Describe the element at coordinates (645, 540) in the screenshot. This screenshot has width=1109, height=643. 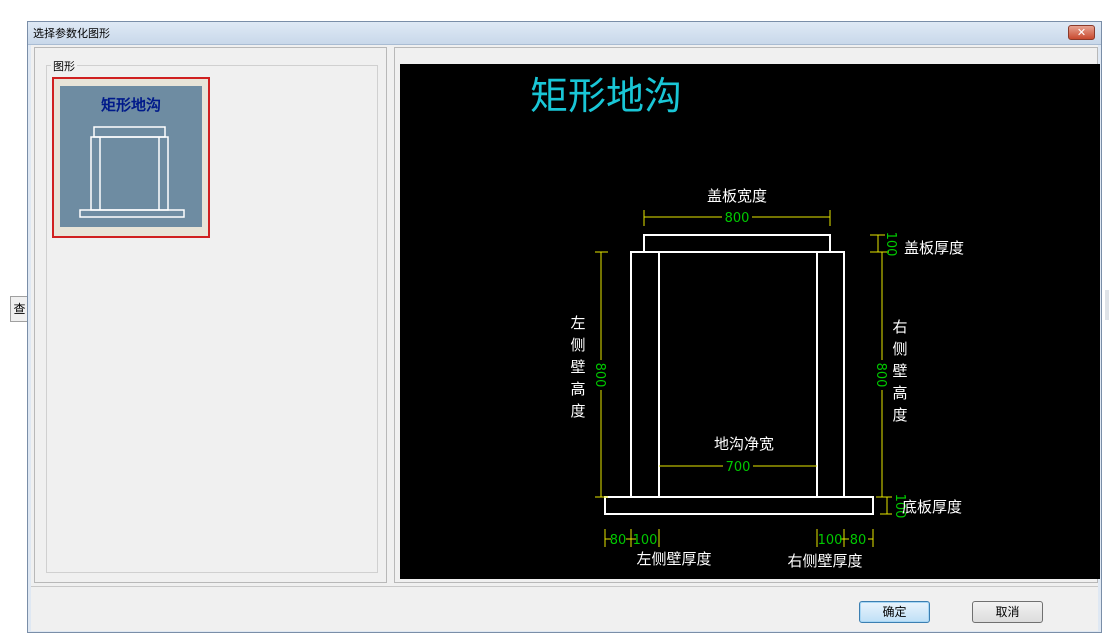
I see `left-wall-thickness-value: 100` at that location.